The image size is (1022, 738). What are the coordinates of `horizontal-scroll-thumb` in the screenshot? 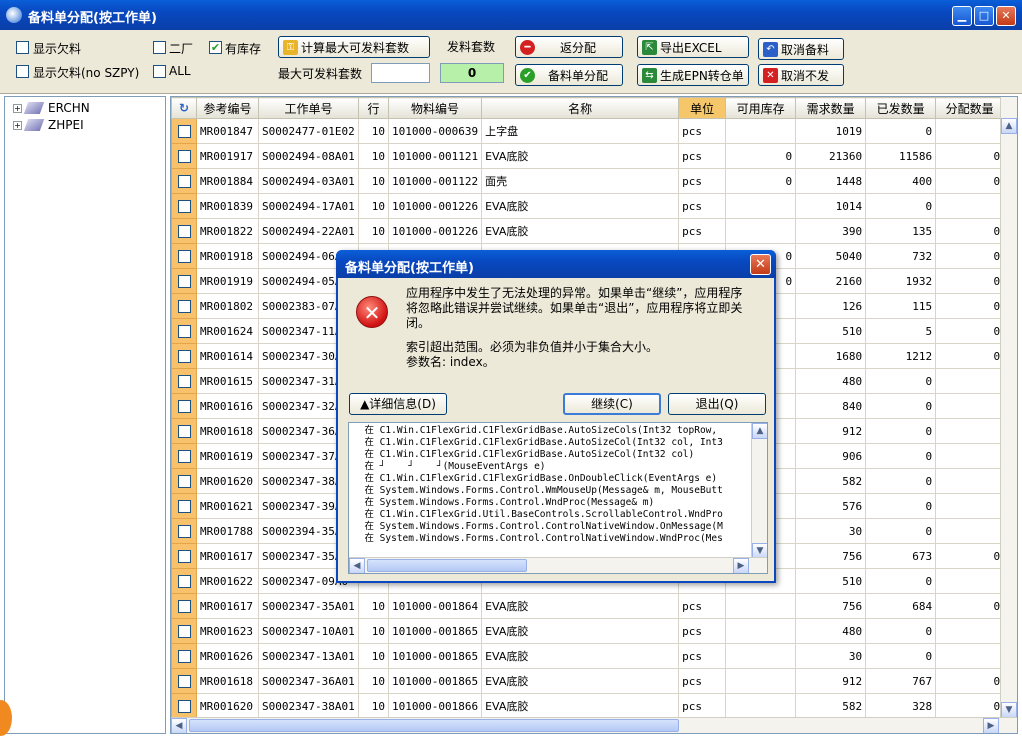 It's located at (434, 725).